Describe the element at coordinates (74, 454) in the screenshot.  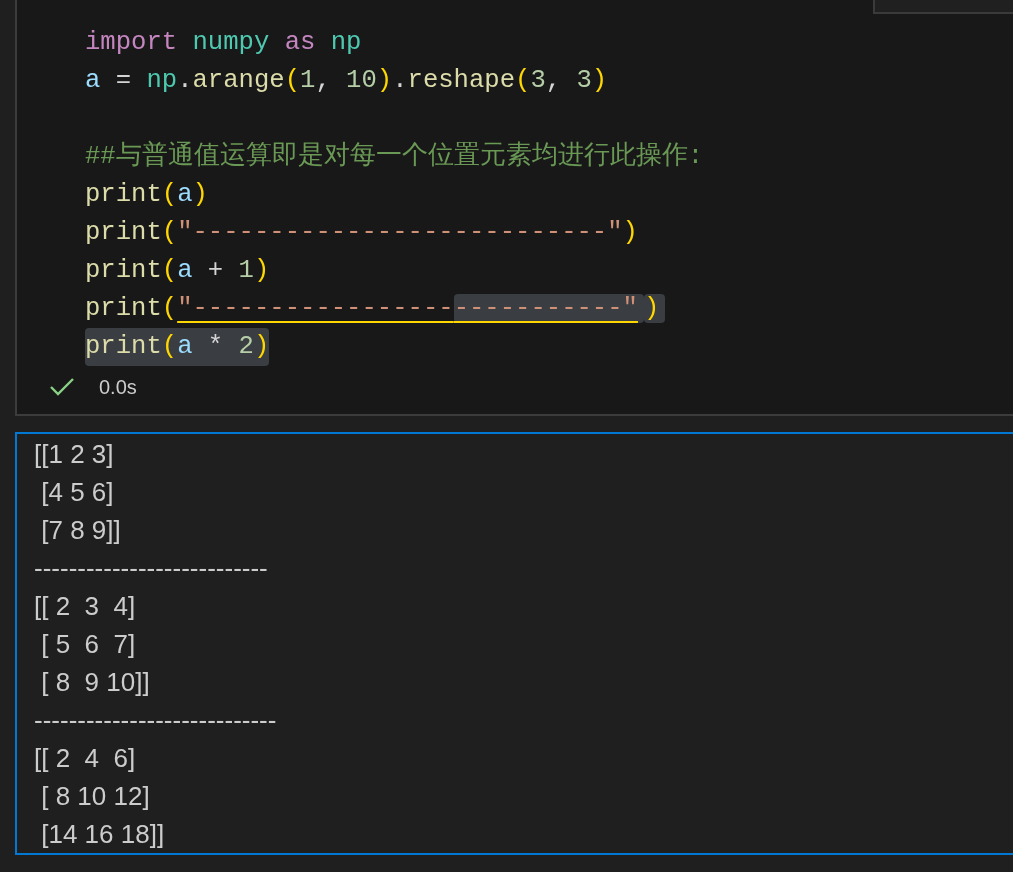
I see `output-line: [[1 2 3]` at that location.